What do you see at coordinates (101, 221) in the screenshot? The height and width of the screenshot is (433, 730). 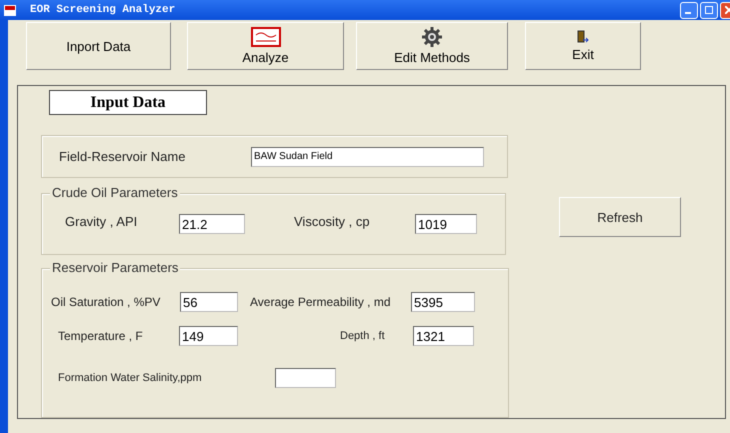 I see `field-label: Gravity , API` at bounding box center [101, 221].